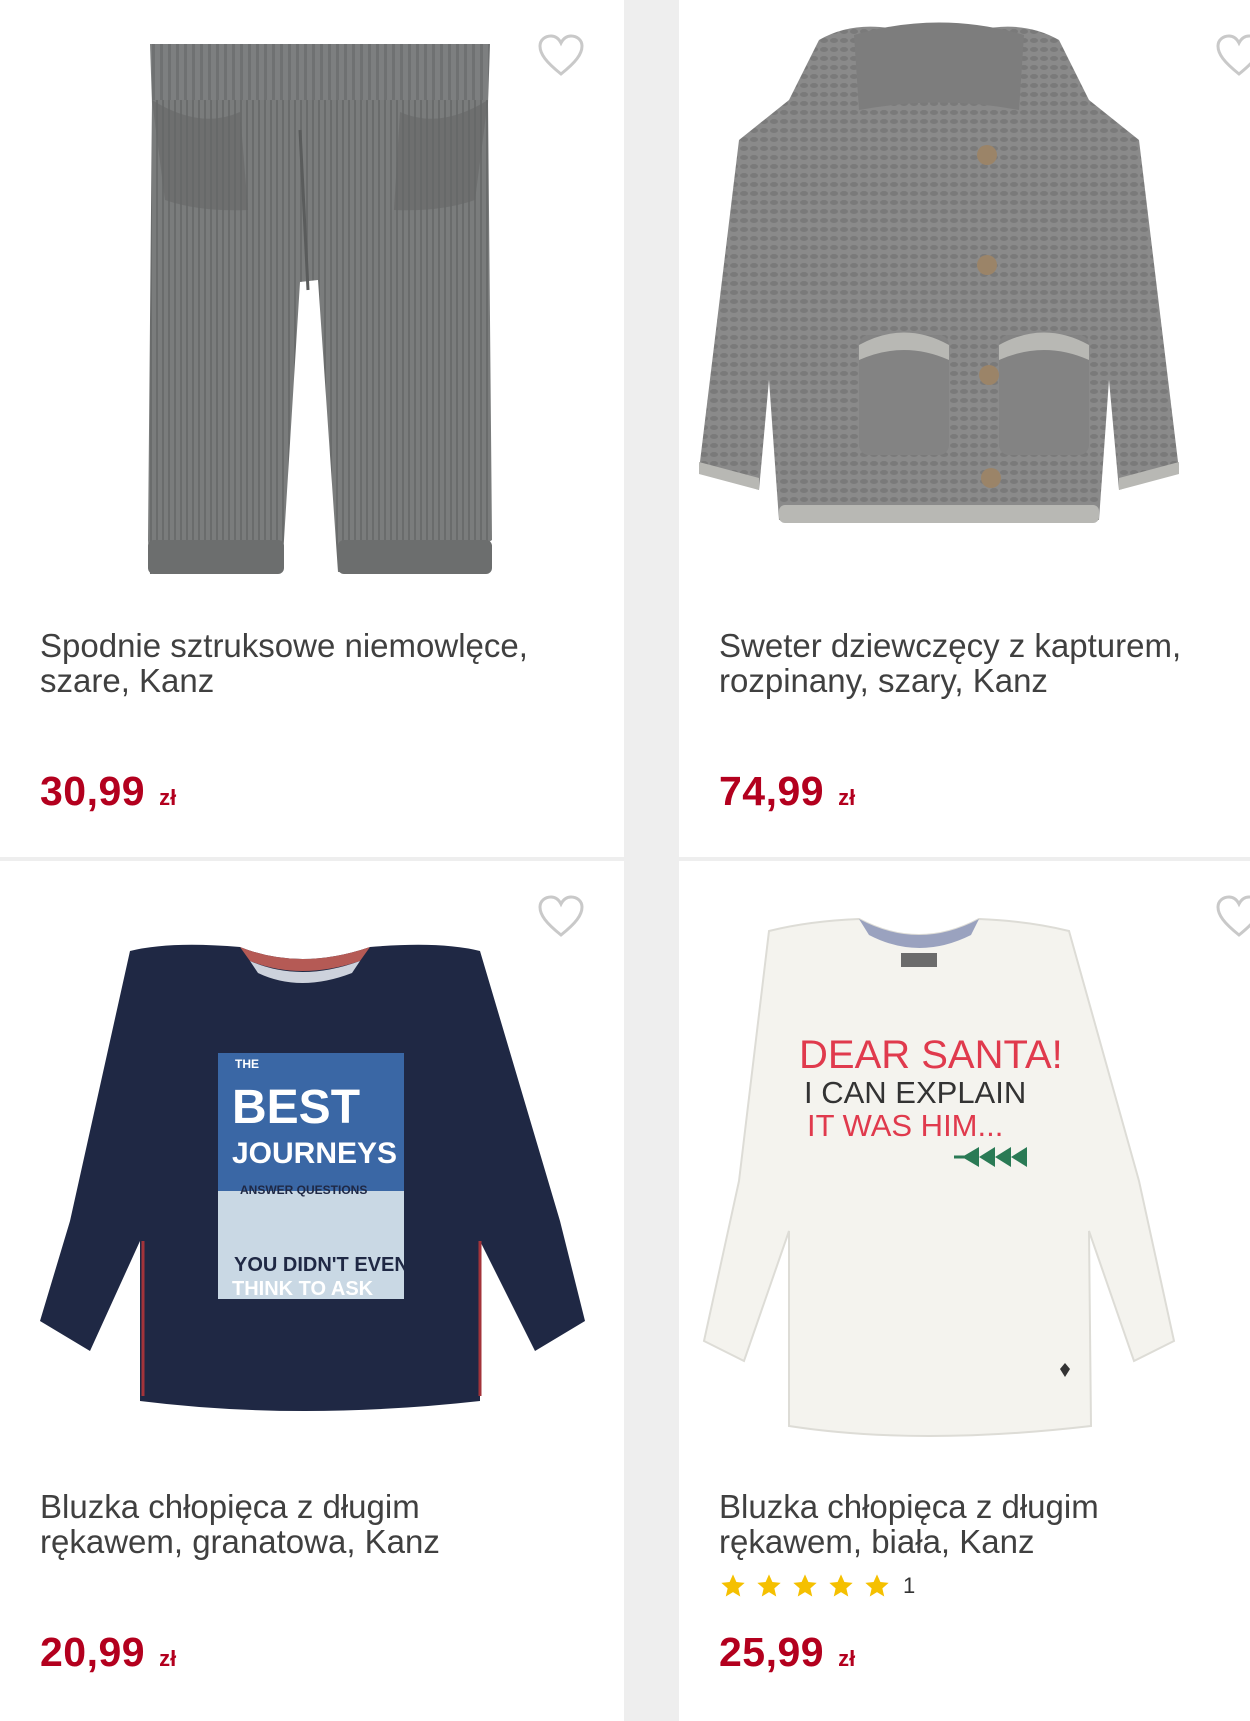 This screenshot has width=1250, height=1721. I want to click on price-value: 25,99, so click(772, 1652).